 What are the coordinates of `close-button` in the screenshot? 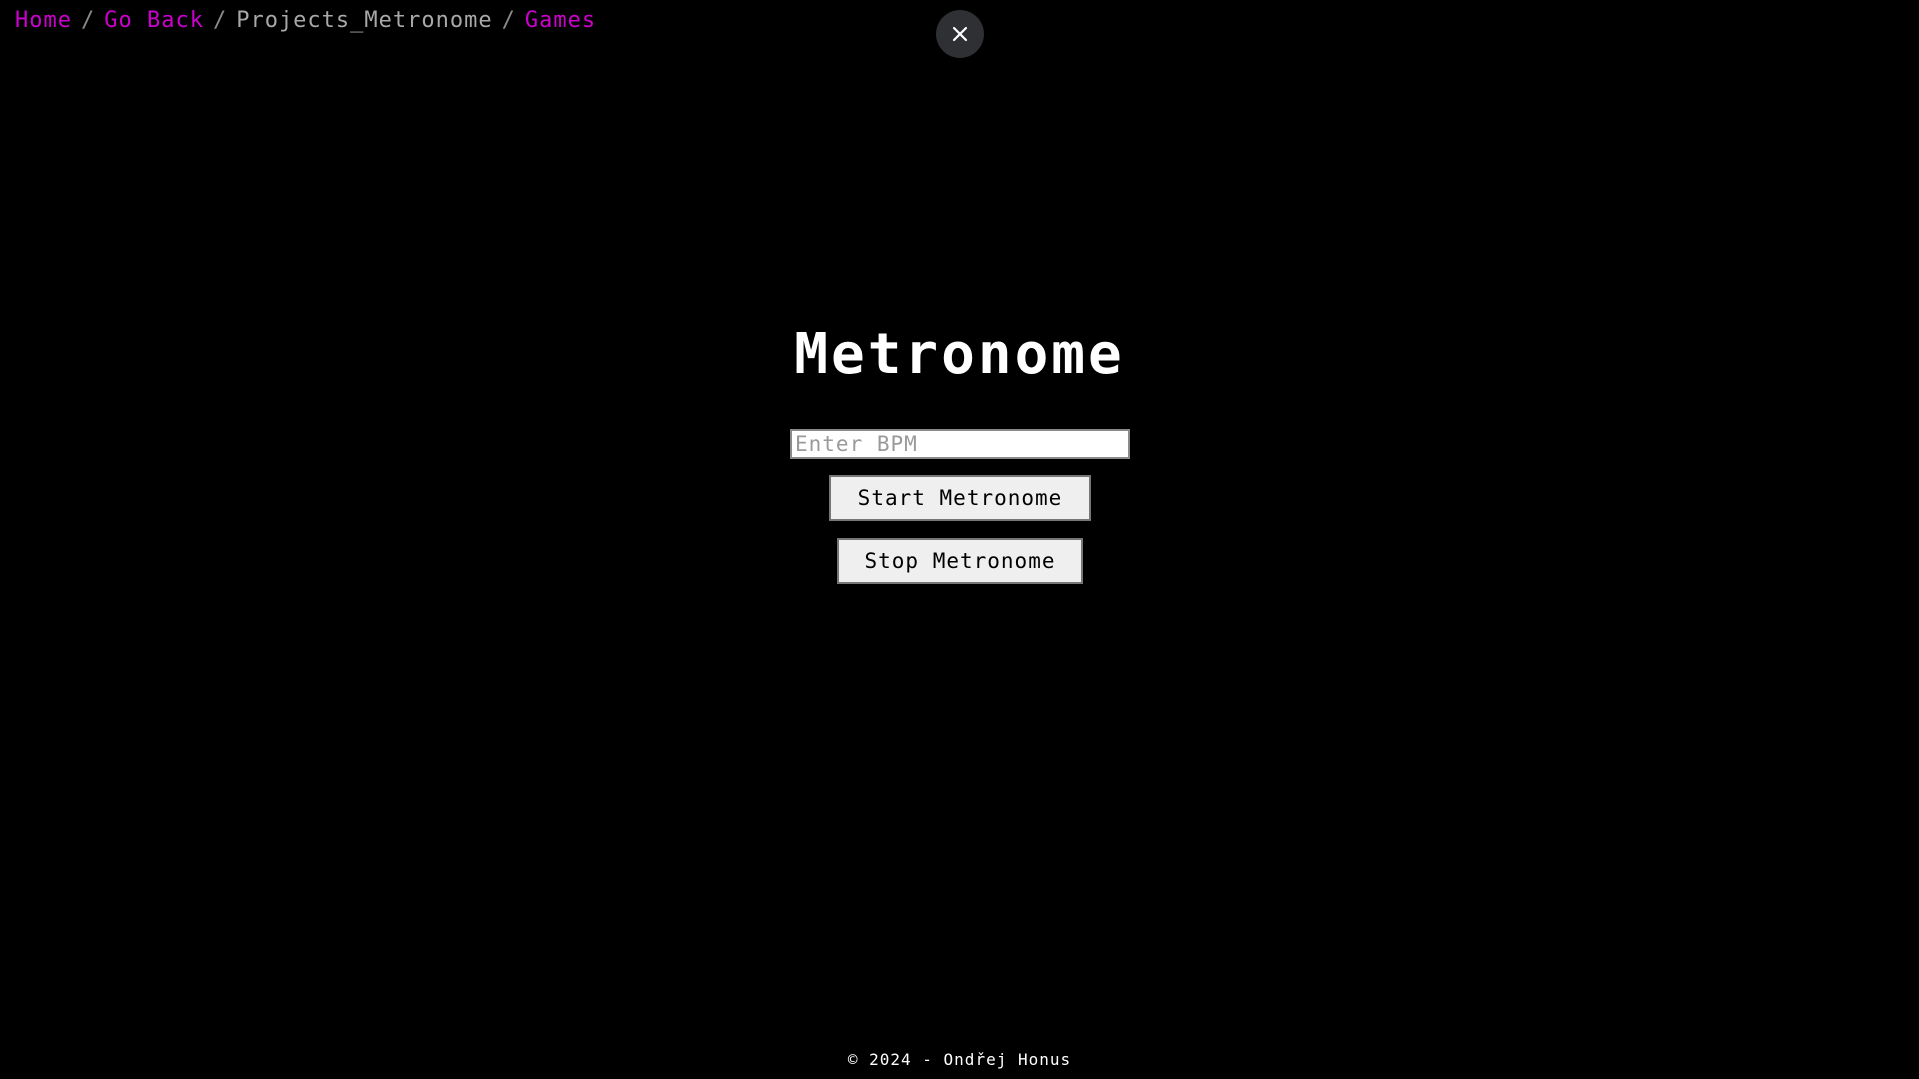 It's located at (960, 34).